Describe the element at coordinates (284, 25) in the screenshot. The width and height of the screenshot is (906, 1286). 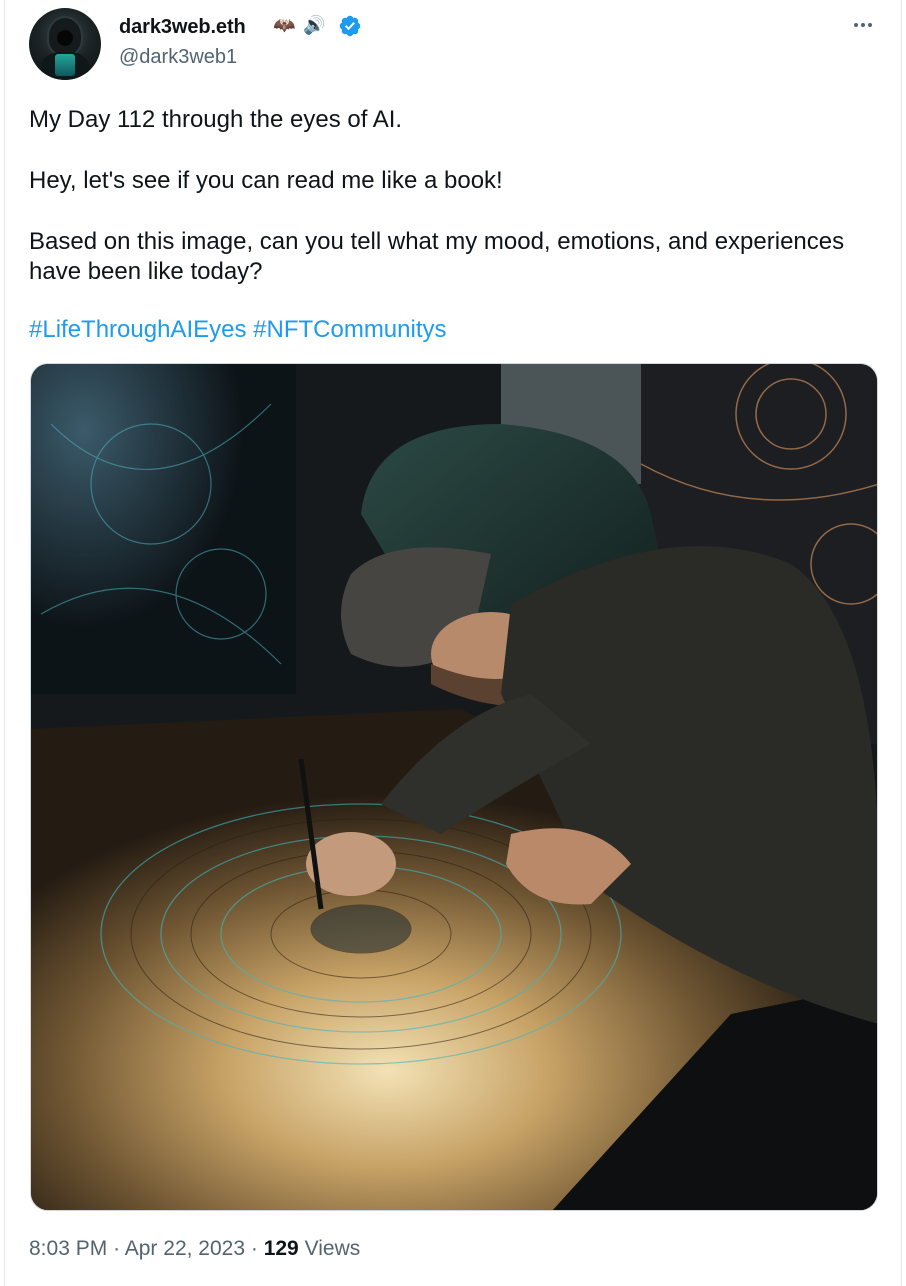
I see `bat-icon: 🦇` at that location.